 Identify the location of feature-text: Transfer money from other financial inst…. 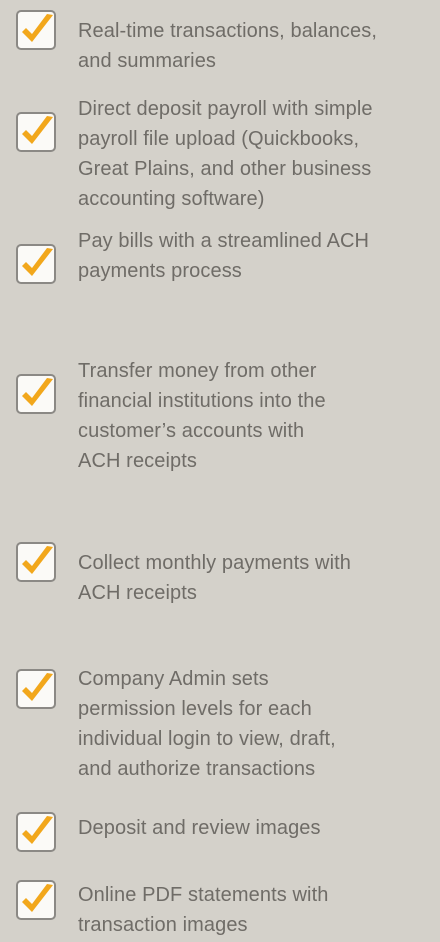
(202, 416).